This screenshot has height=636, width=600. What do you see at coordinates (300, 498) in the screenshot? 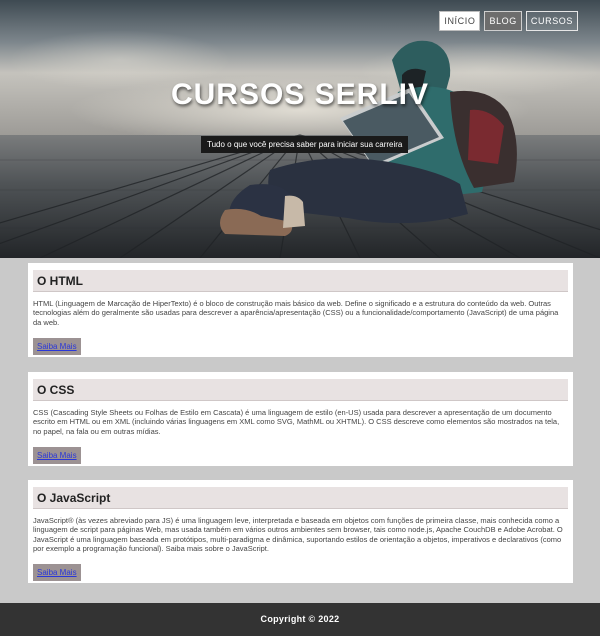
I see `card-title: O JavaScript` at bounding box center [300, 498].